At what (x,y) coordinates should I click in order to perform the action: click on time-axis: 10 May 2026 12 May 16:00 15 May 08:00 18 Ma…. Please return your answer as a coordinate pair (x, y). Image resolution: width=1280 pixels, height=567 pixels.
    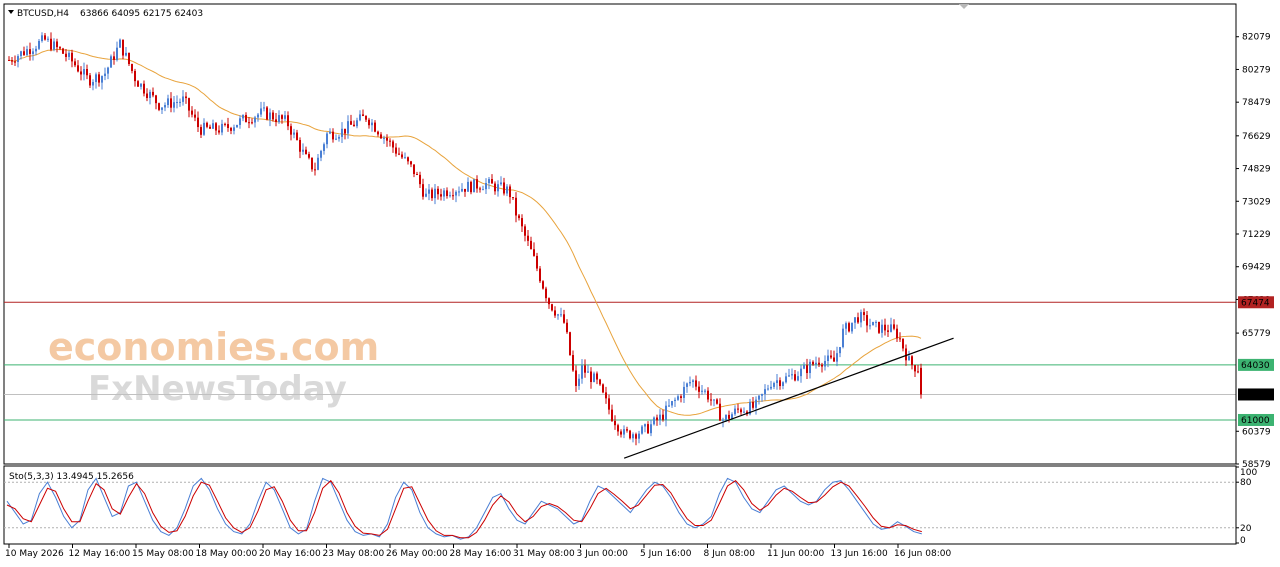
    Looking at the image, I should click on (478, 551).